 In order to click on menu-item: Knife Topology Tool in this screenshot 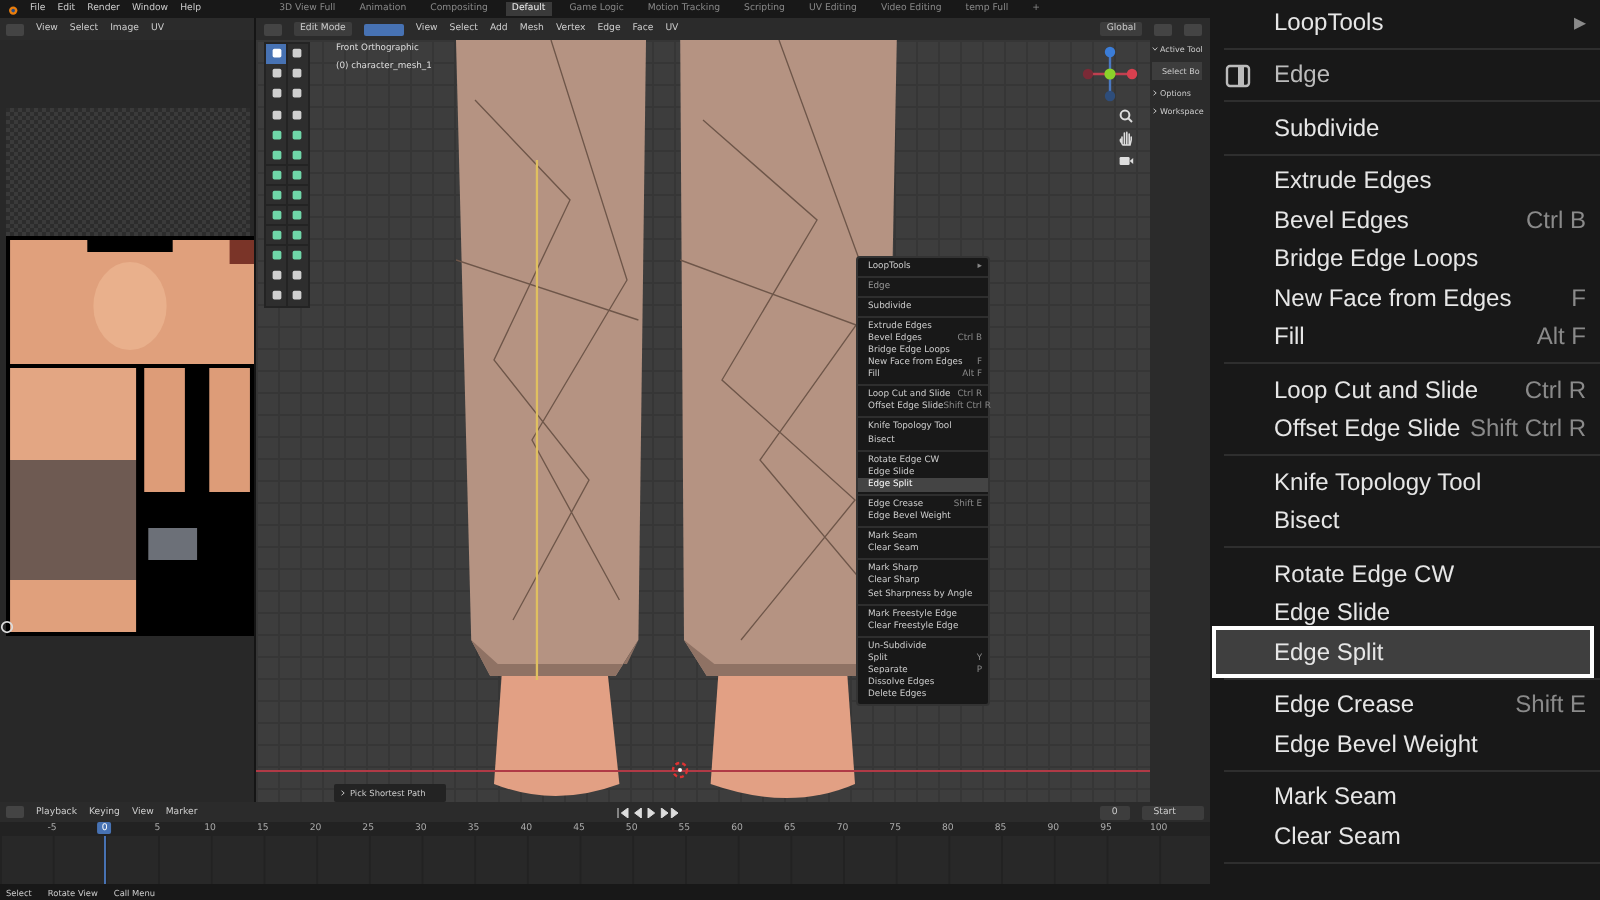, I will do `click(1405, 481)`.